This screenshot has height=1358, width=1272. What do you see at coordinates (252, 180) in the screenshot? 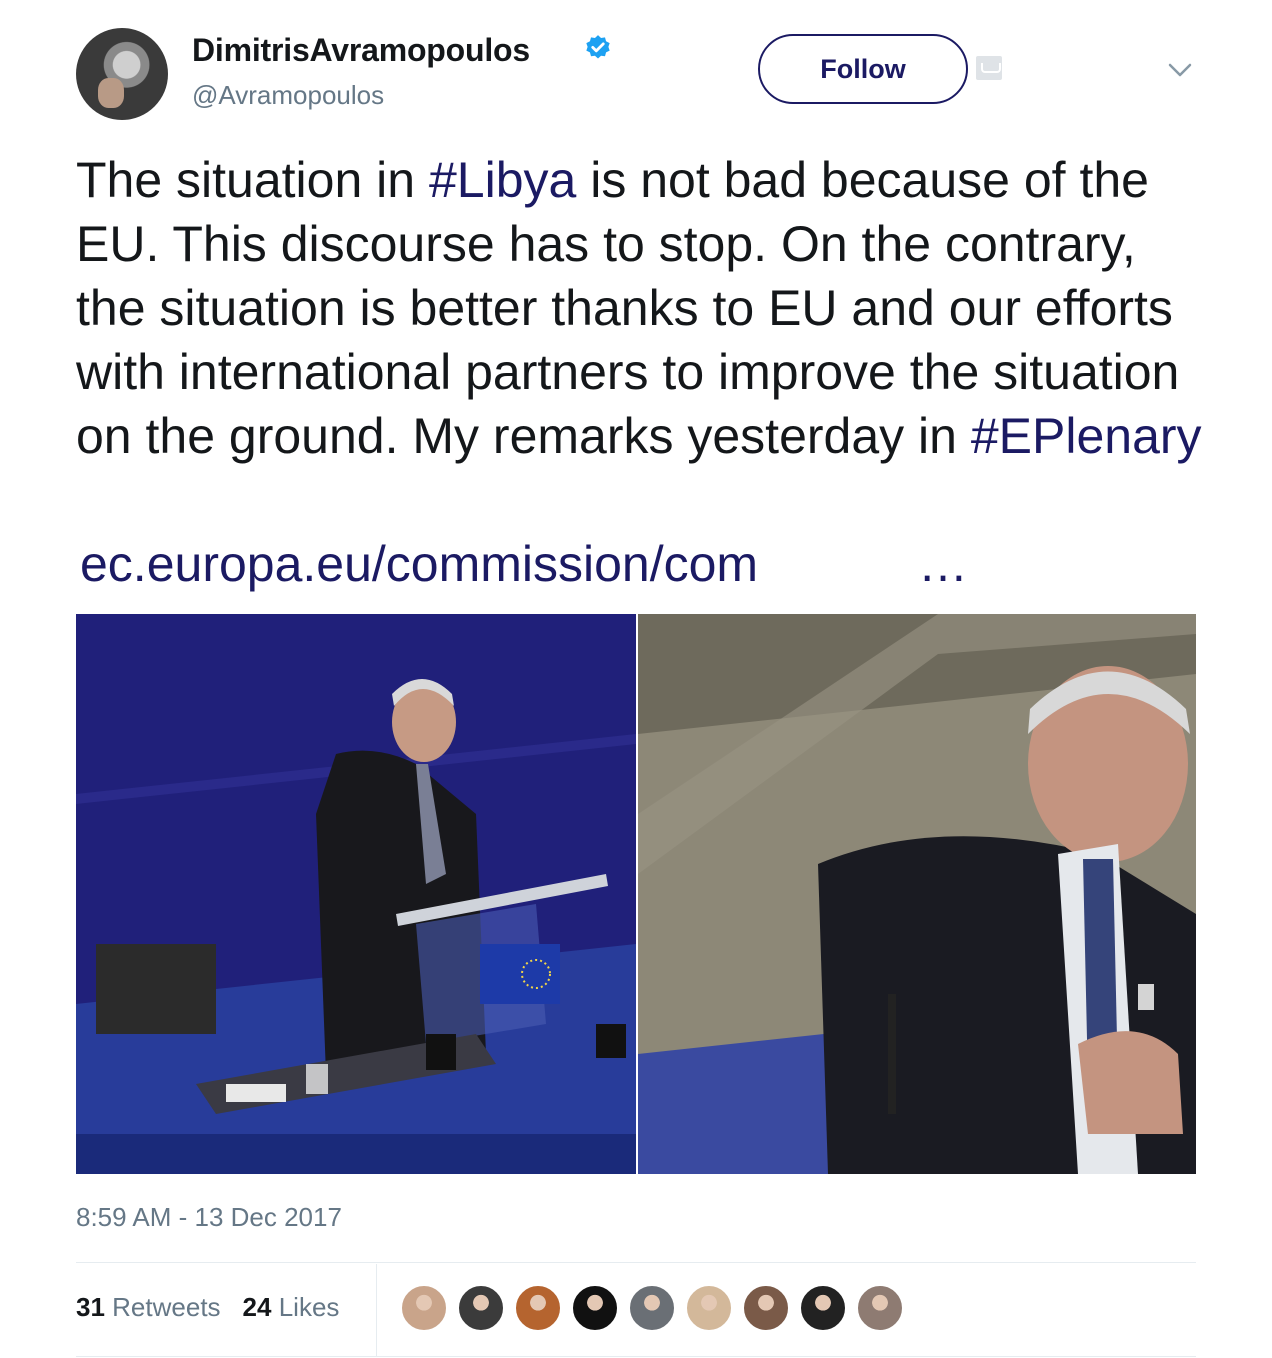
I see `tweet-text-part: The situation in` at bounding box center [252, 180].